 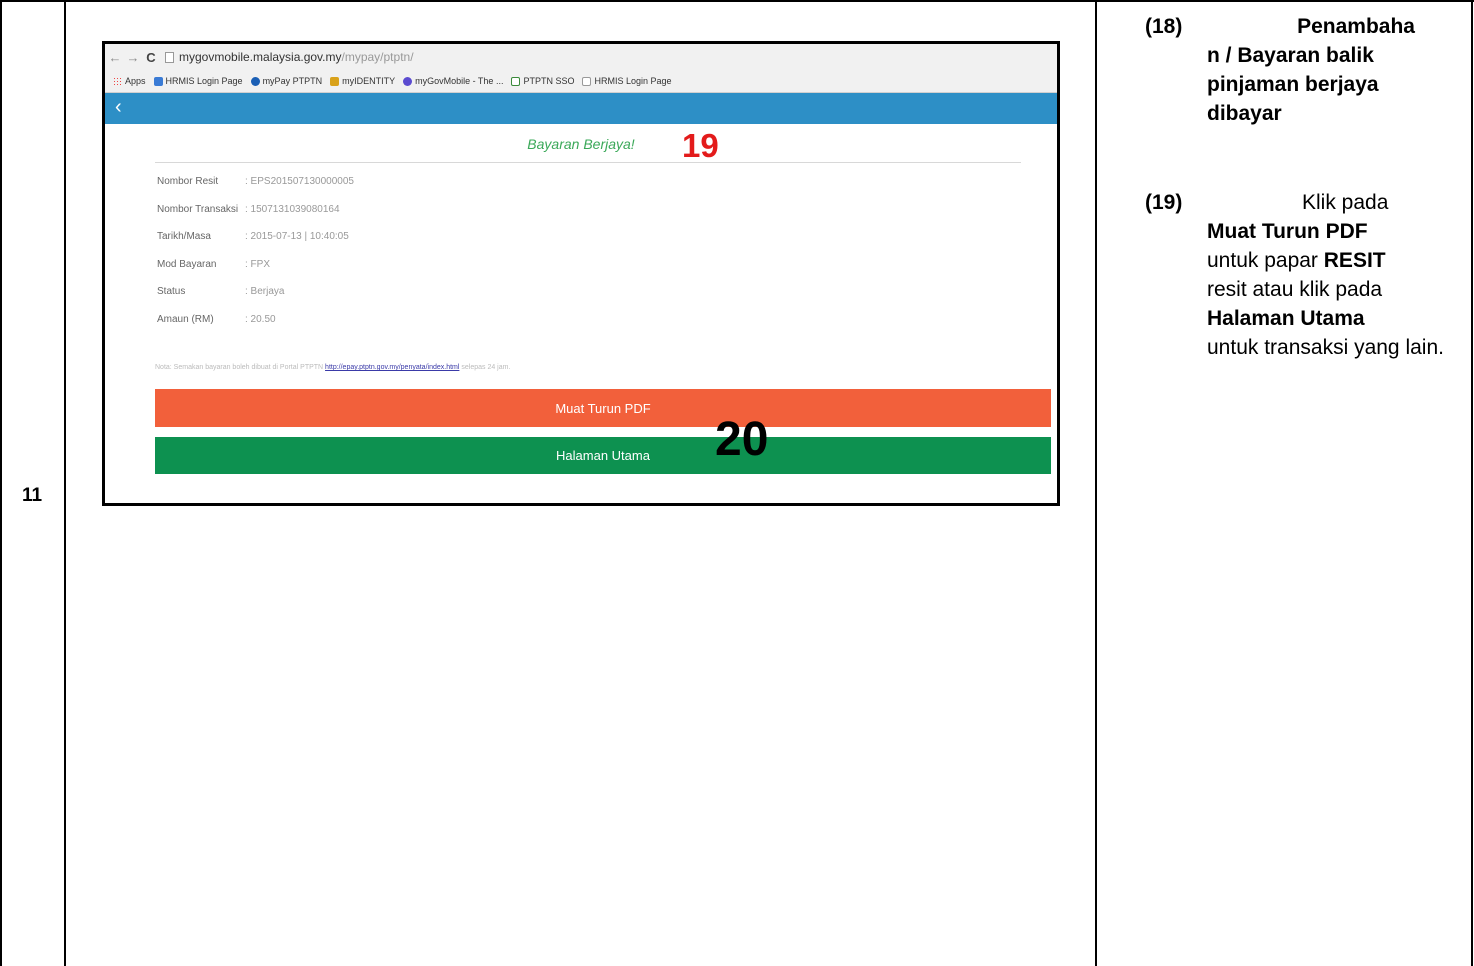 What do you see at coordinates (1472, 483) in the screenshot?
I see `table-right-border` at bounding box center [1472, 483].